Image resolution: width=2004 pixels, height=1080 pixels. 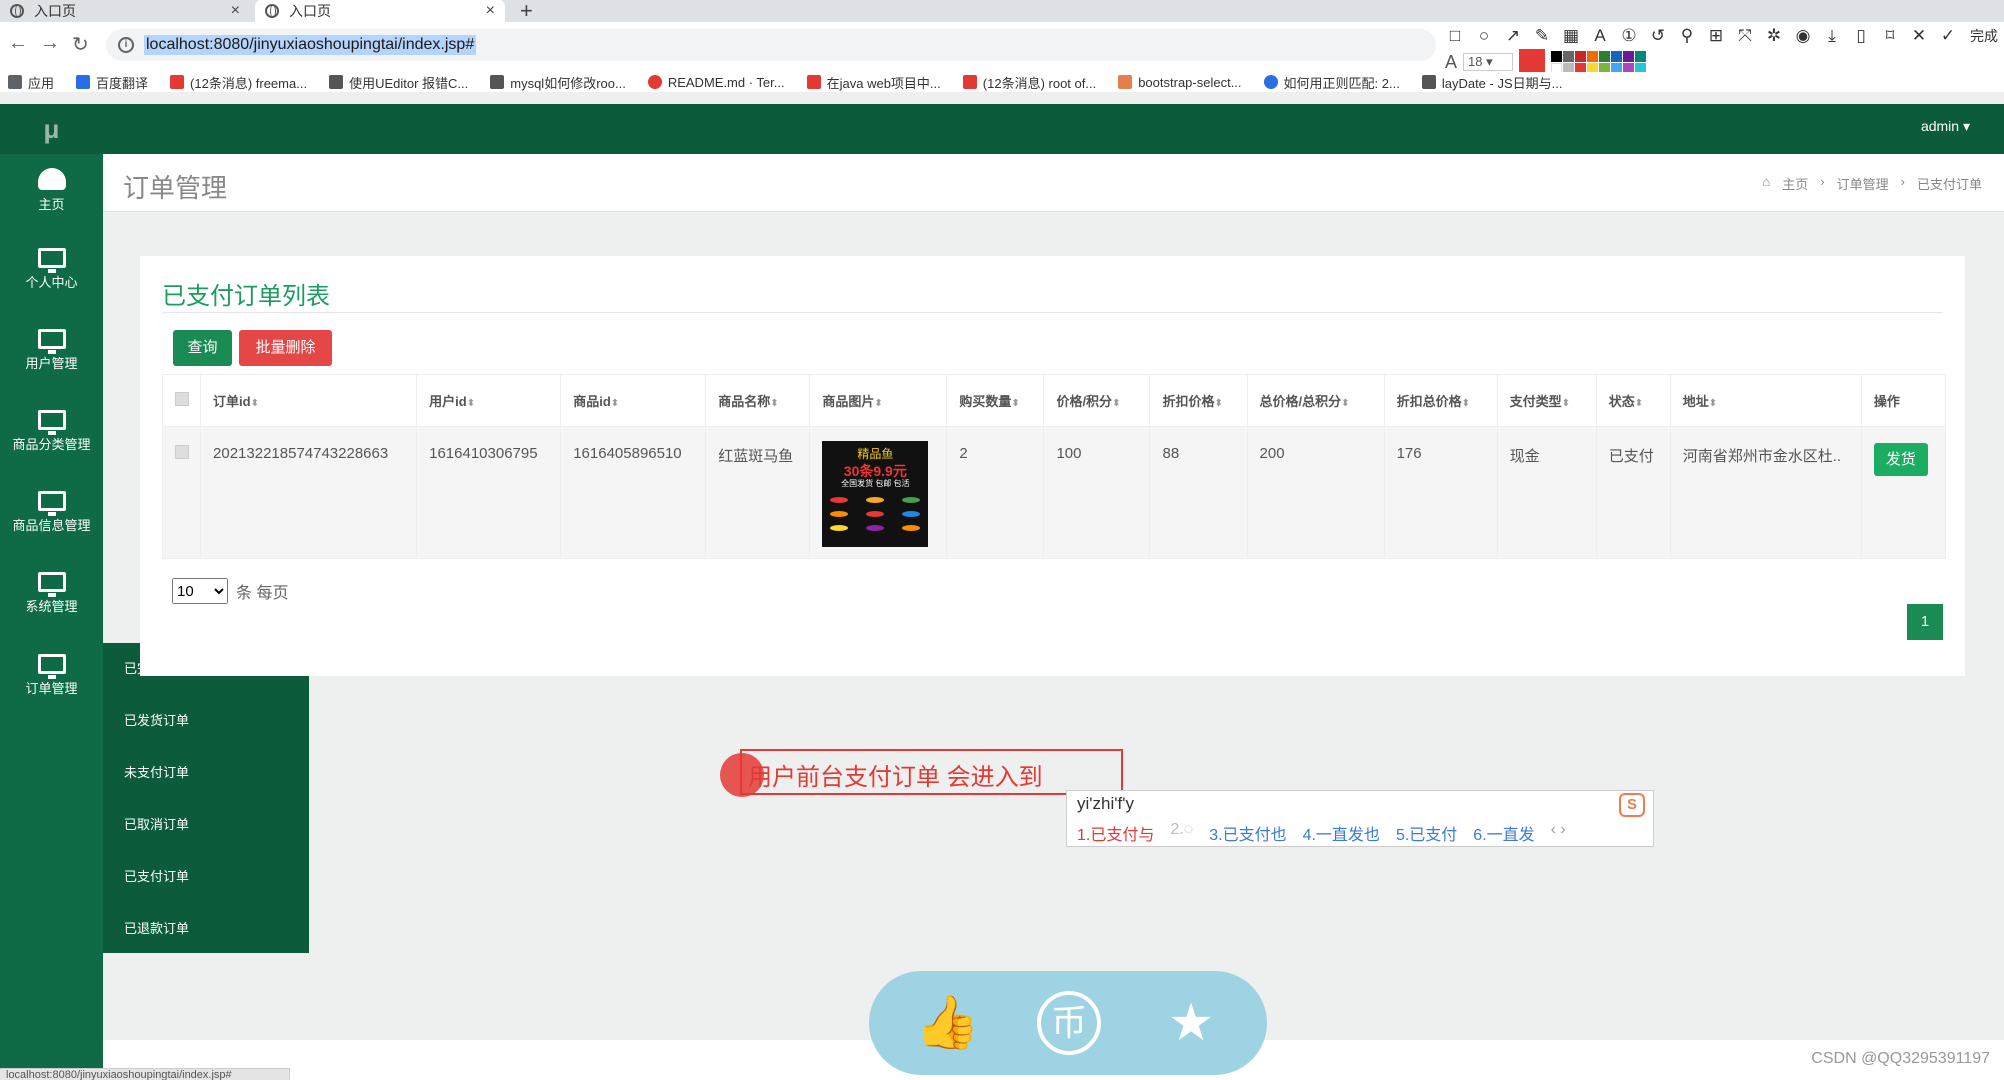 What do you see at coordinates (1315, 400) in the screenshot?
I see `column-header: 总价格/总积分⬍` at bounding box center [1315, 400].